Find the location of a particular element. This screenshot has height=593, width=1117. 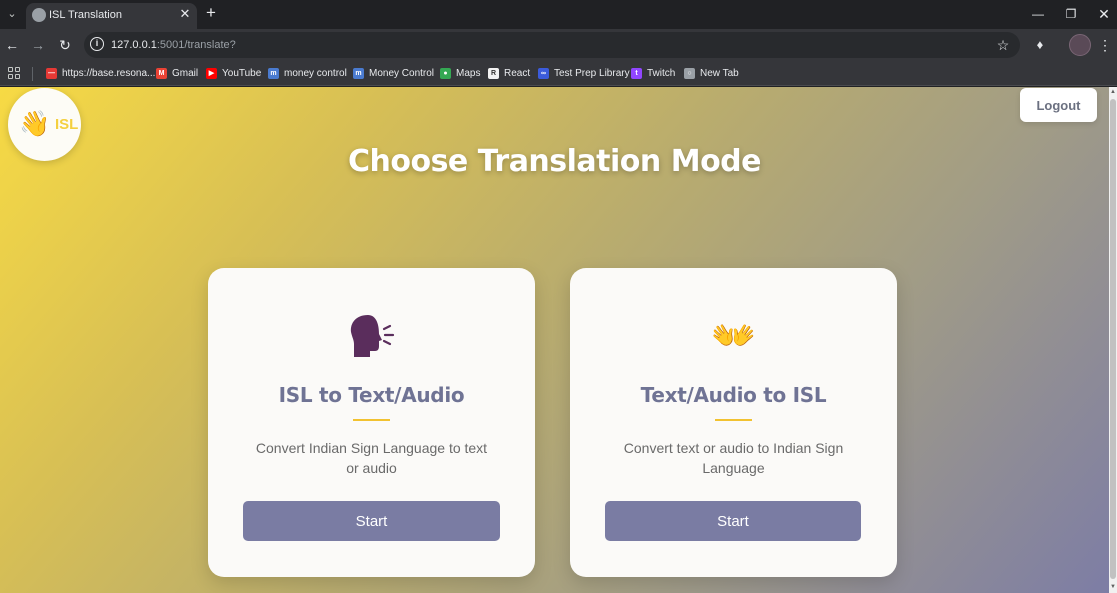

card-title: Text/Audio to ISL is located at coordinates (733, 395).